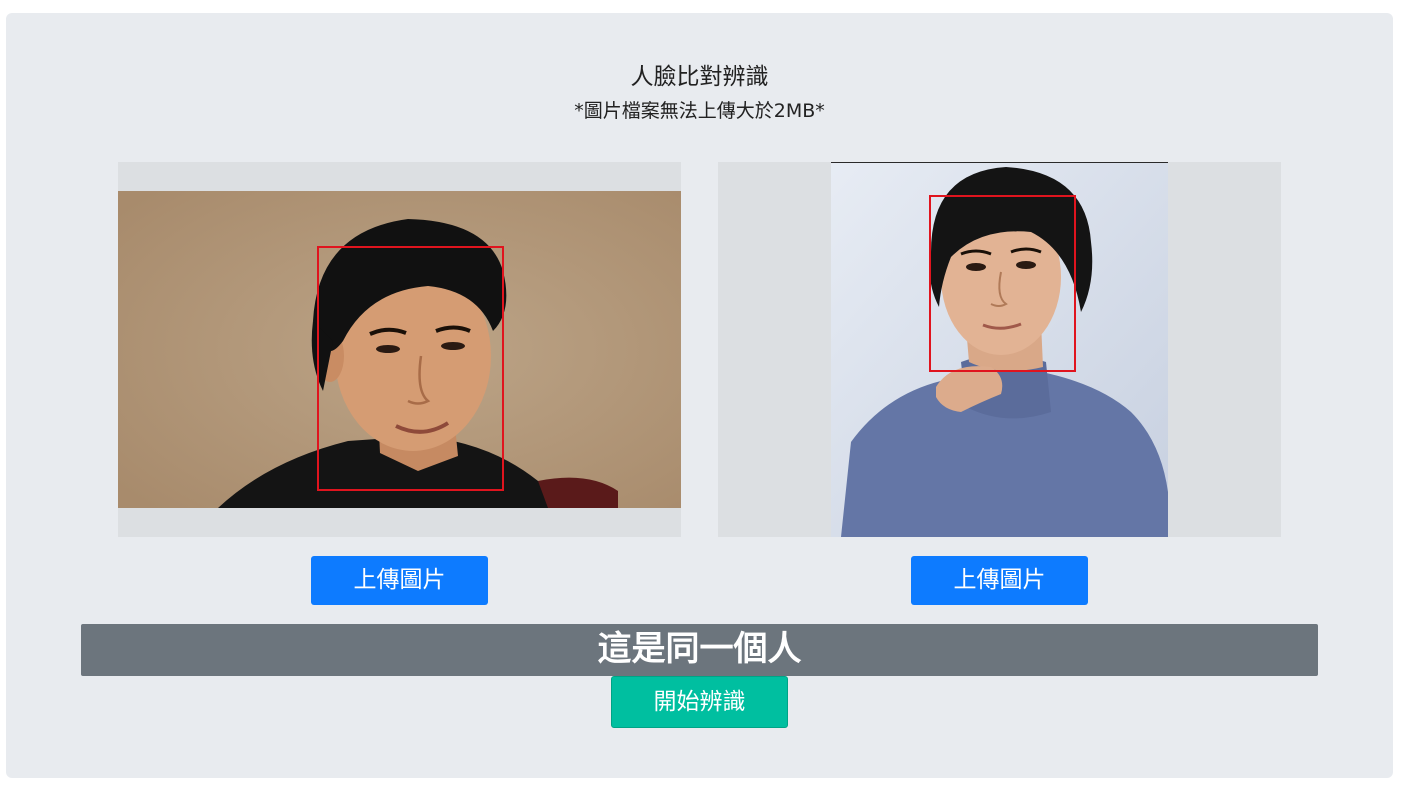  What do you see at coordinates (699, 111) in the screenshot?
I see `page-subtitle: *圖片檔案無法上傳大於2MB*` at bounding box center [699, 111].